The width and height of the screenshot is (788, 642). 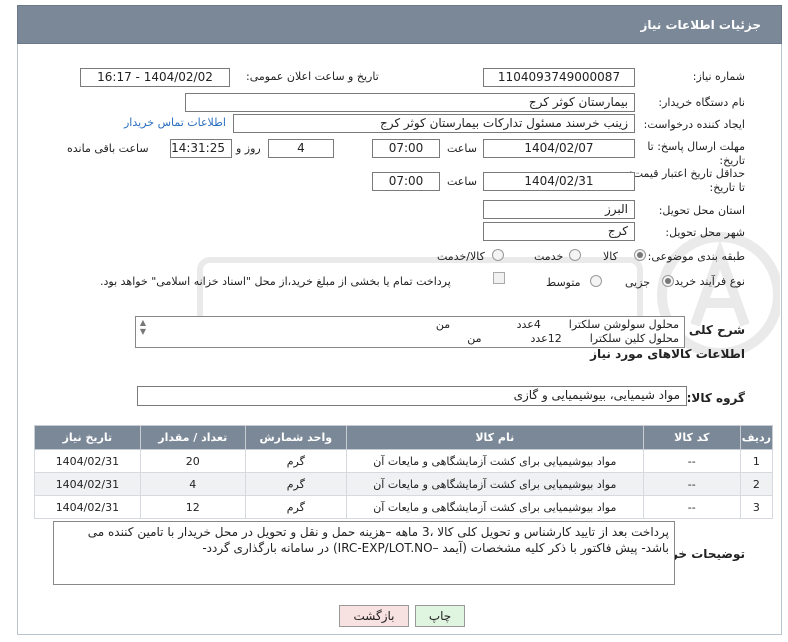 What do you see at coordinates (575, 255) in the screenshot?
I see `category-radio-service` at bounding box center [575, 255].